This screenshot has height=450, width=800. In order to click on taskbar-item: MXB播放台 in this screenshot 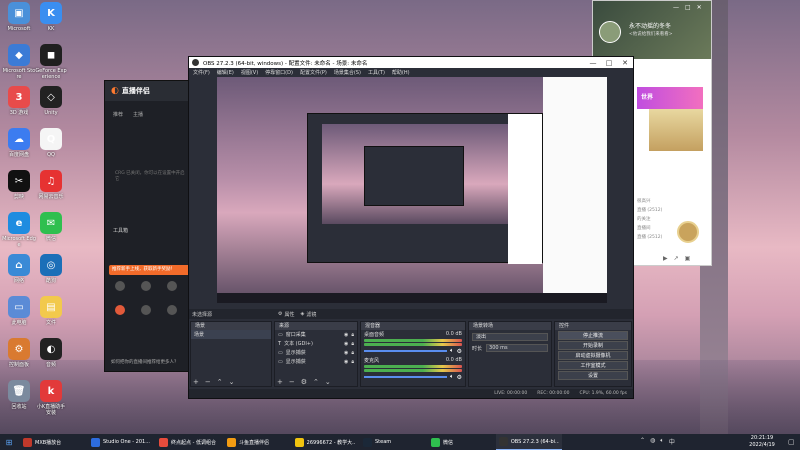, I will do `click(53, 442)`.